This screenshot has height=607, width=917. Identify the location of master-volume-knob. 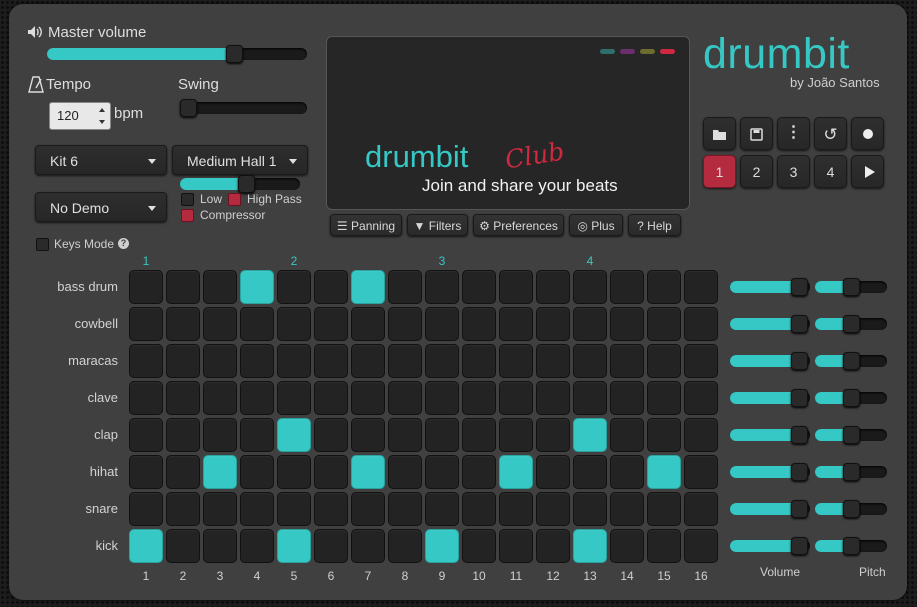
(235, 54).